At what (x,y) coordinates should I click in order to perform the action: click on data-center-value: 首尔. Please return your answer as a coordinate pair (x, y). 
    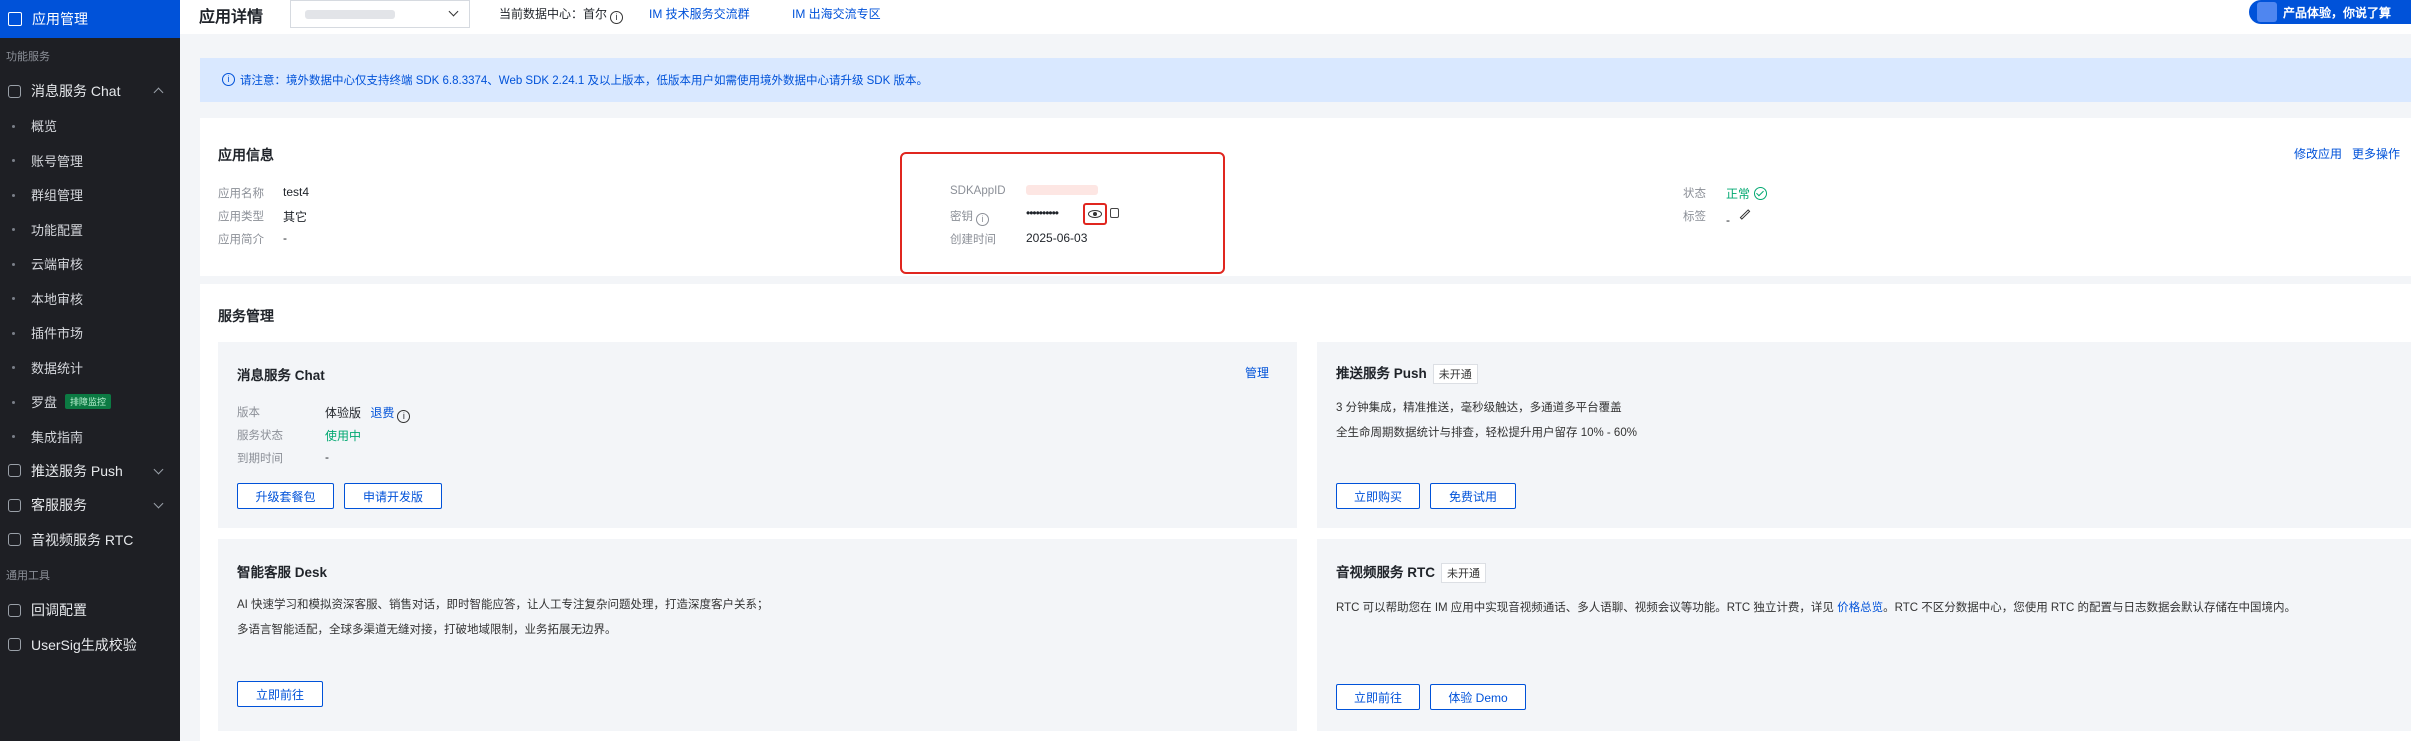
    Looking at the image, I should click on (595, 14).